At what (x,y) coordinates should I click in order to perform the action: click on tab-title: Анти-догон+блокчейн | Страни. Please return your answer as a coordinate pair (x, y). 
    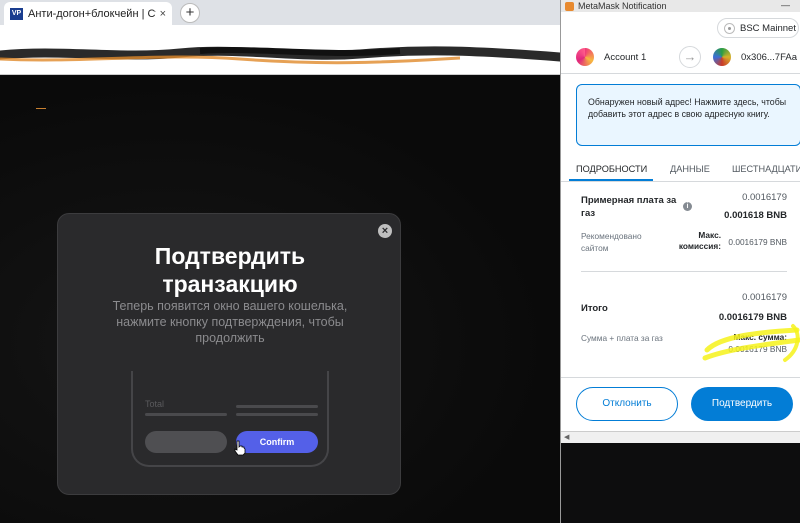
    Looking at the image, I should click on (92, 13).